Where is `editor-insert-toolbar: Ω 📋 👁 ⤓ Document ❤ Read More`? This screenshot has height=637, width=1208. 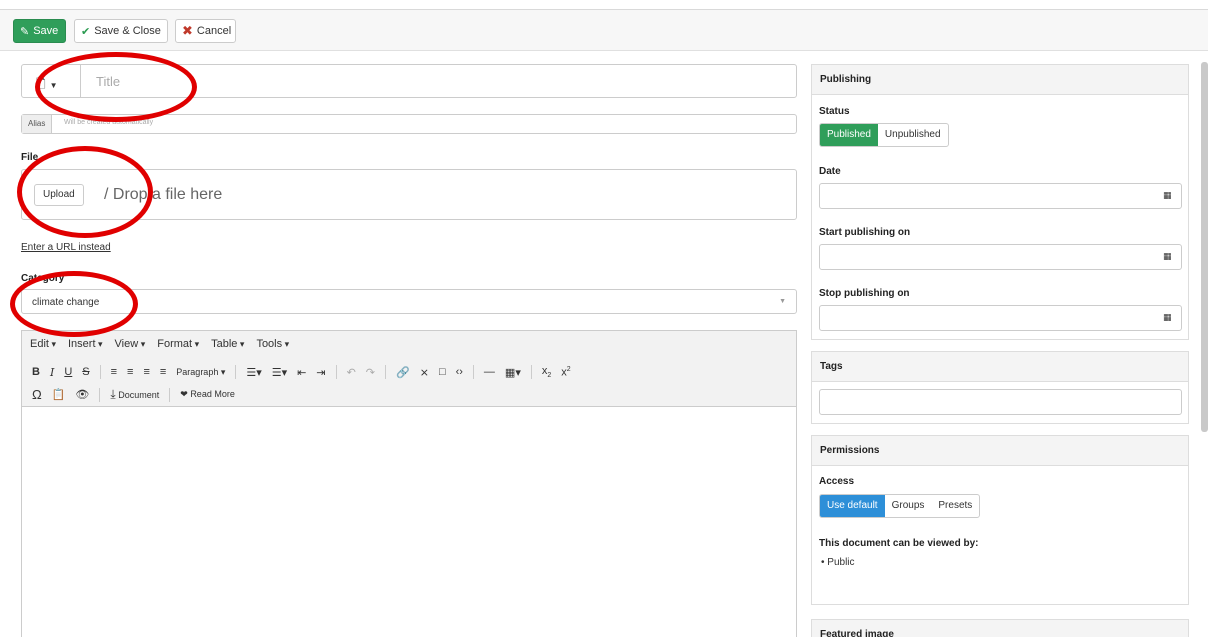 editor-insert-toolbar: Ω 📋 👁 ⤓ Document ❤ Read More is located at coordinates (133, 394).